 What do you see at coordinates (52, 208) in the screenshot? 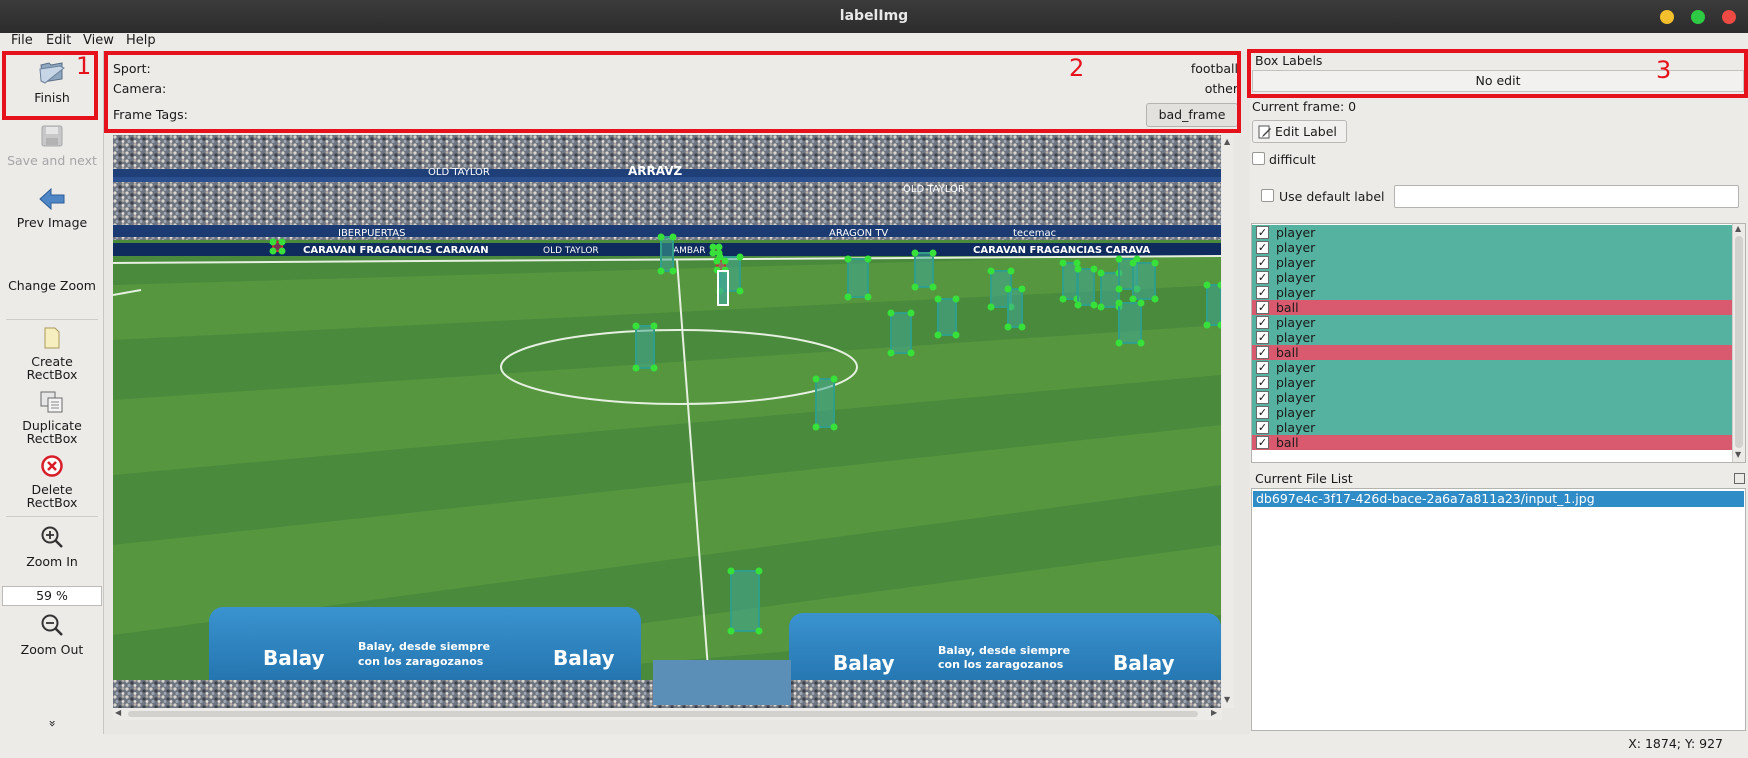
I see `prev-image-button: Prev Image` at bounding box center [52, 208].